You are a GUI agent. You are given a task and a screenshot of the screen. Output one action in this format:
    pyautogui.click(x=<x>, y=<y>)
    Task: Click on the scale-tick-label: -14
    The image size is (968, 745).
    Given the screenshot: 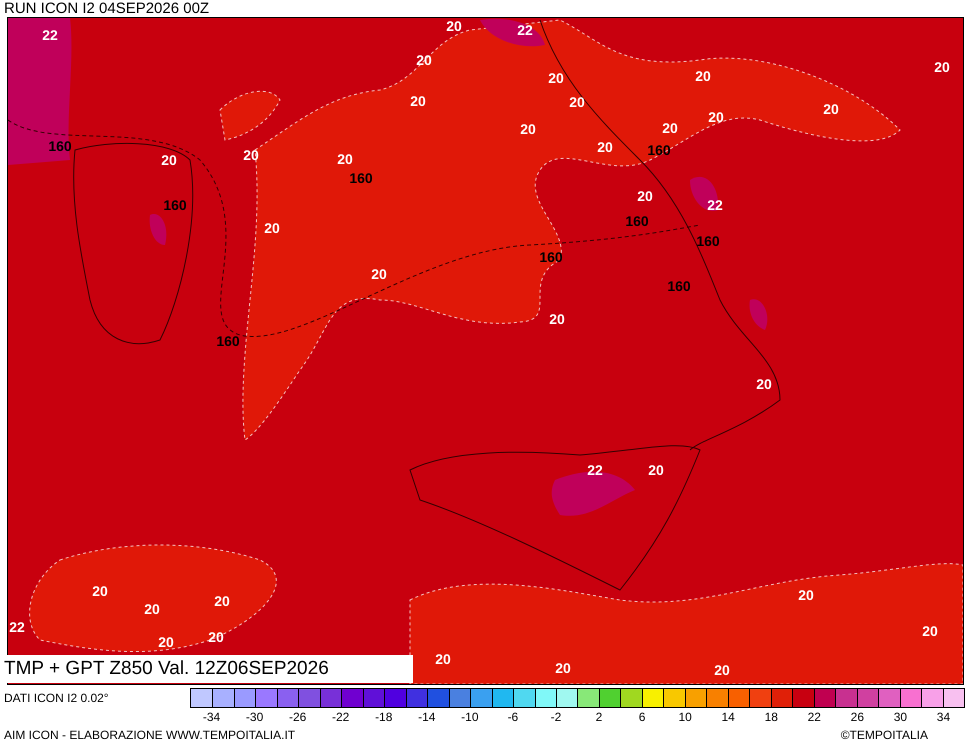 What is the action you would take?
    pyautogui.click(x=426, y=717)
    